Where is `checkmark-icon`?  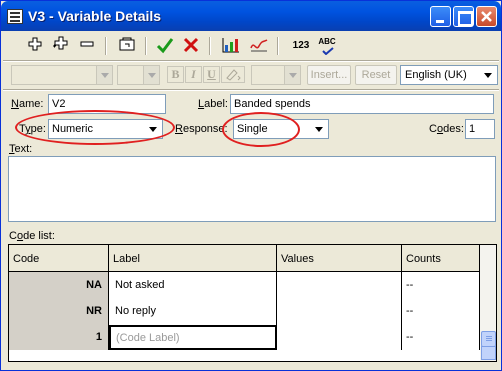
checkmark-icon is located at coordinates (165, 46).